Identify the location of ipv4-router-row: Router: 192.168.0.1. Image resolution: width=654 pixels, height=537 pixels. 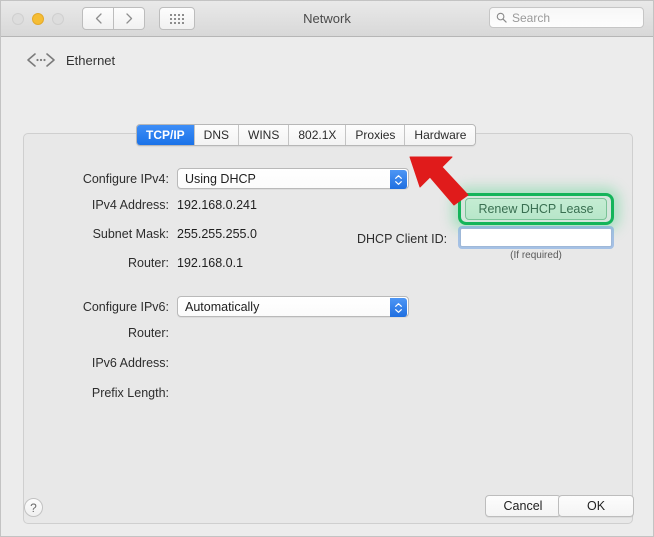
(151, 263).